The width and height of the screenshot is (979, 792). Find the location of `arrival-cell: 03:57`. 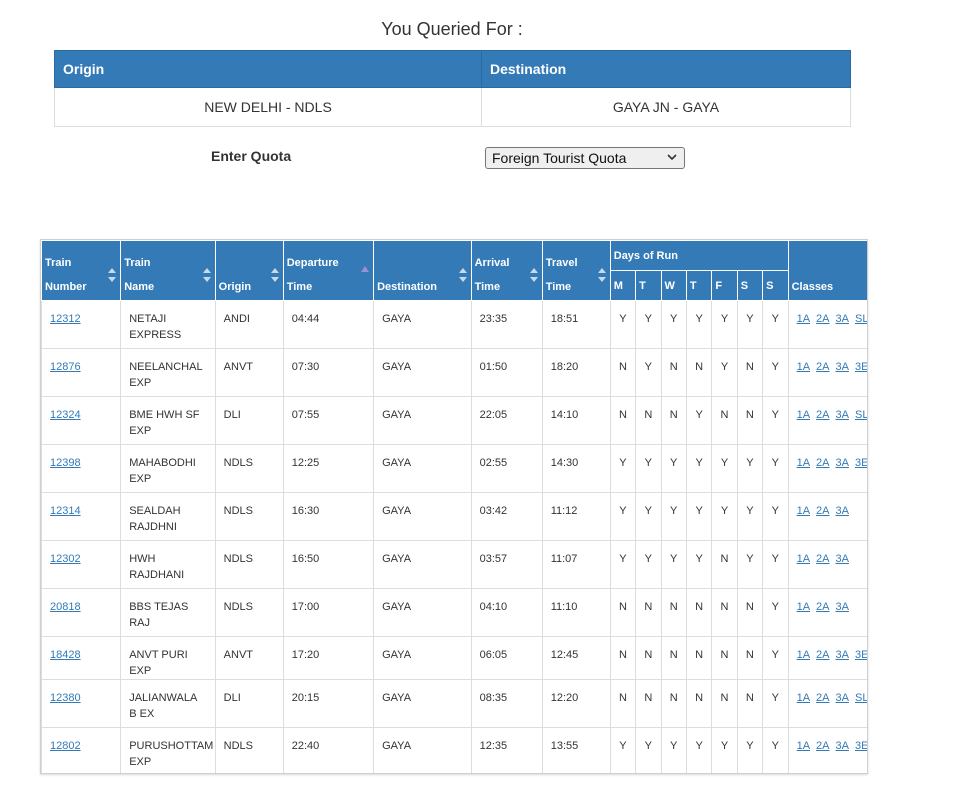

arrival-cell: 03:57 is located at coordinates (506, 564).